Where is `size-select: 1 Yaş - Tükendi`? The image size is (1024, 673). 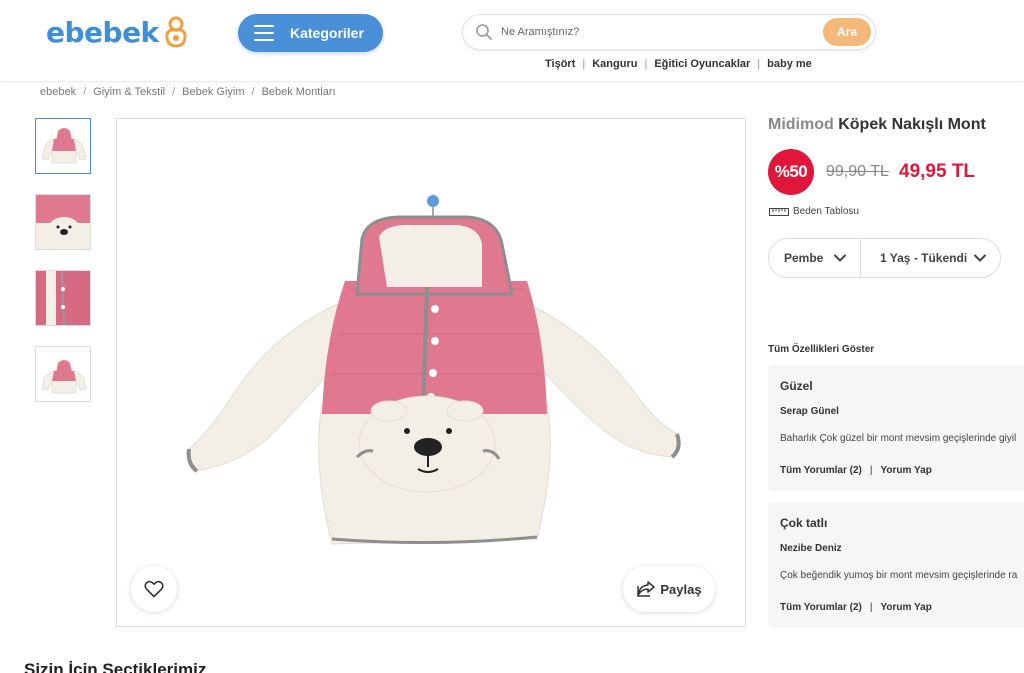 size-select: 1 Yaş - Tükendi is located at coordinates (931, 258).